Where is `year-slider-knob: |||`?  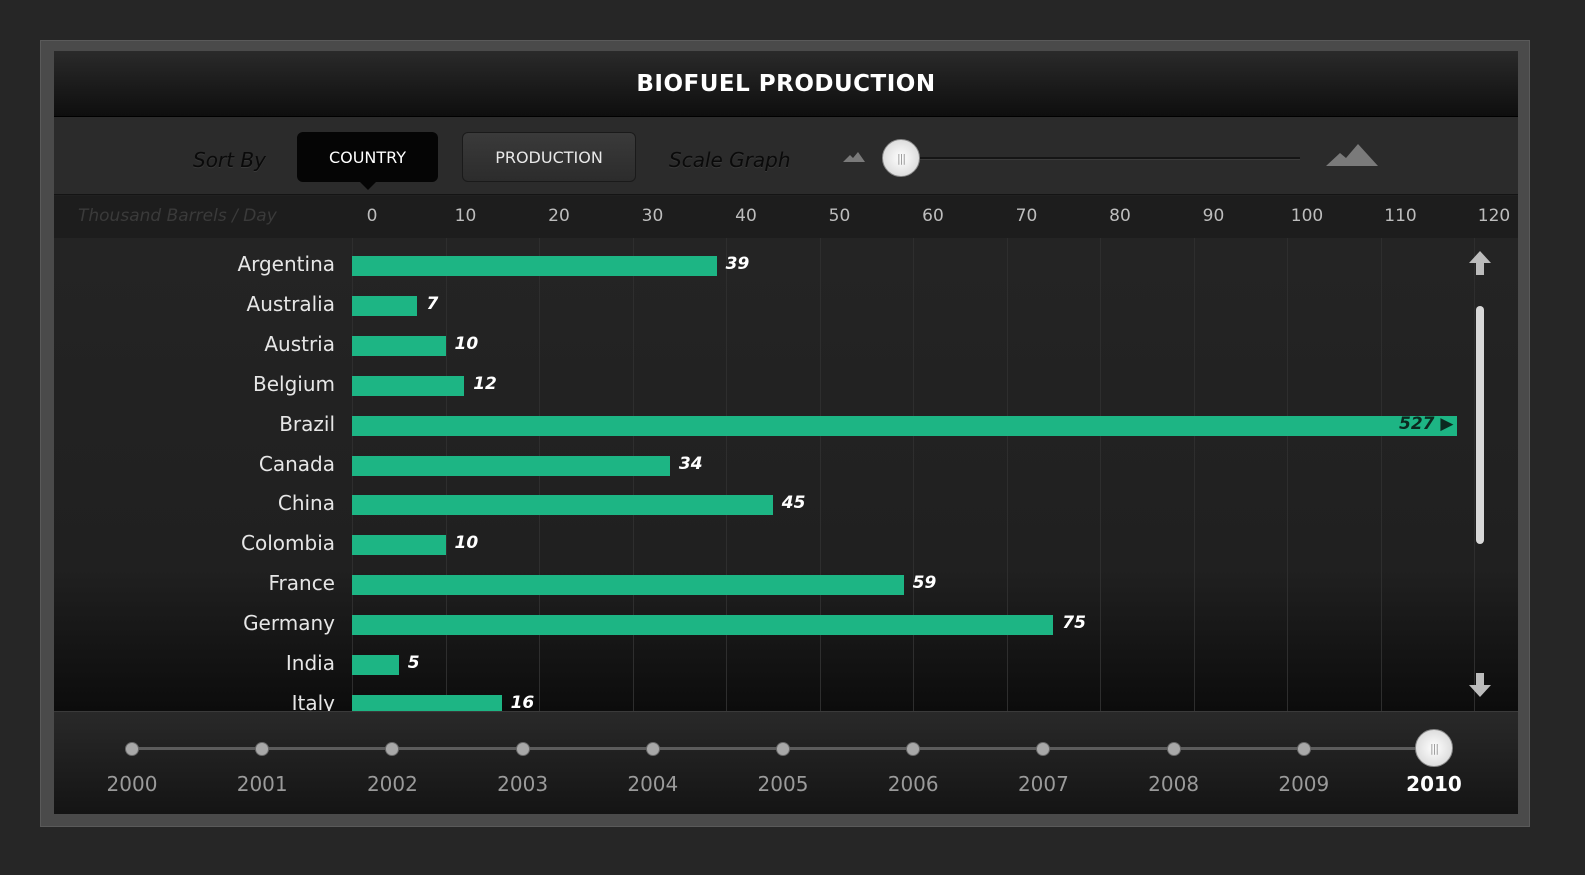
year-slider-knob: ||| is located at coordinates (1434, 748).